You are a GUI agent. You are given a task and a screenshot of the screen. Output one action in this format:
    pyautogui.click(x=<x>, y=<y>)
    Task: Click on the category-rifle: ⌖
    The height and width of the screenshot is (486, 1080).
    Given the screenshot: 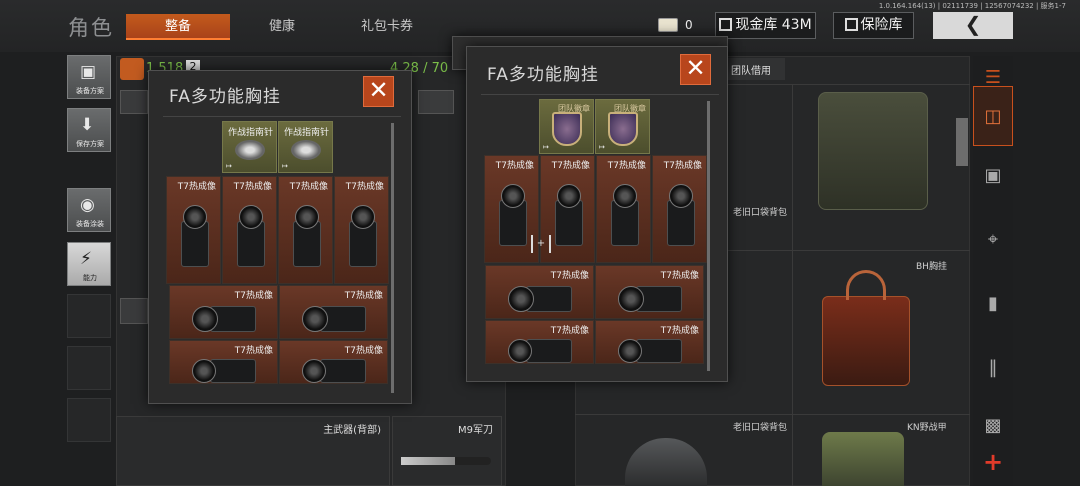 What is the action you would take?
    pyautogui.click(x=993, y=240)
    